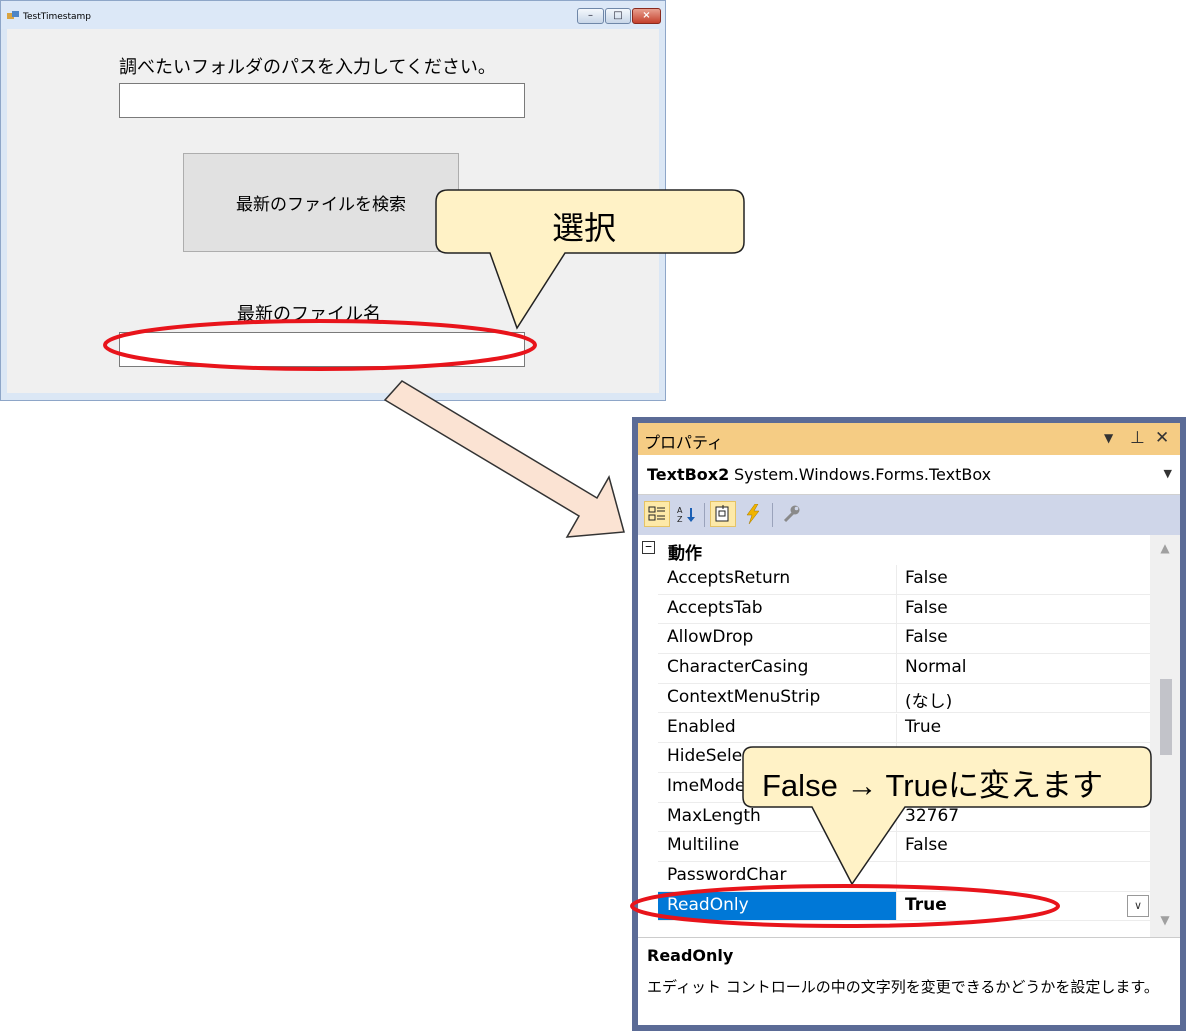 This screenshot has width=1198, height=1033. What do you see at coordinates (845, 906) in the screenshot?
I see `readonly-highlight-ellipse` at bounding box center [845, 906].